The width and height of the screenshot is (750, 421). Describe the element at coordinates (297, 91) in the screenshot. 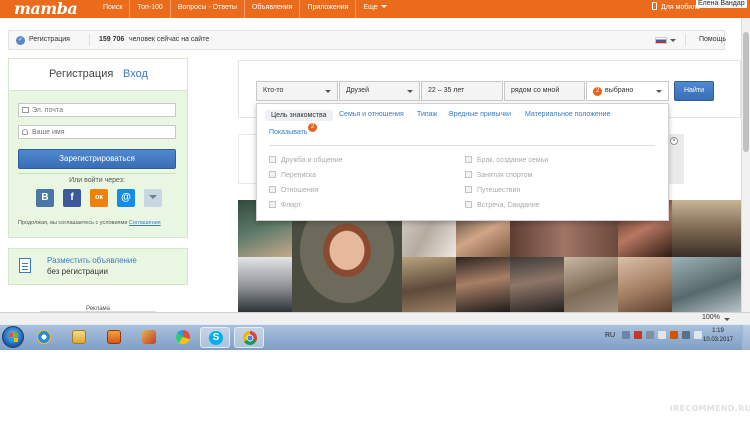

I see `who-select: Кто-то` at that location.